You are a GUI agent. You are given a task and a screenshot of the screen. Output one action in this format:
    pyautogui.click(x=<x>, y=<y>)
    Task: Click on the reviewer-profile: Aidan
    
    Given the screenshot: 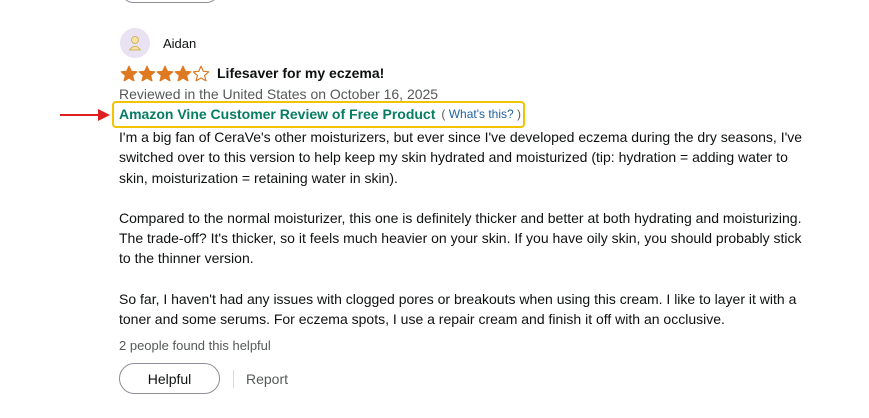 What is the action you would take?
    pyautogui.click(x=158, y=43)
    